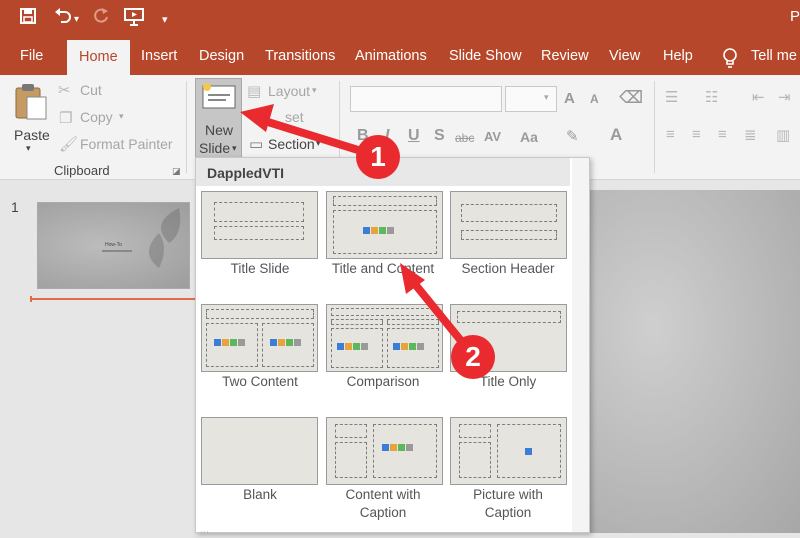 Image resolution: width=800 pixels, height=538 pixels. I want to click on layout-content-with-caption-label-line2: Caption, so click(383, 512).